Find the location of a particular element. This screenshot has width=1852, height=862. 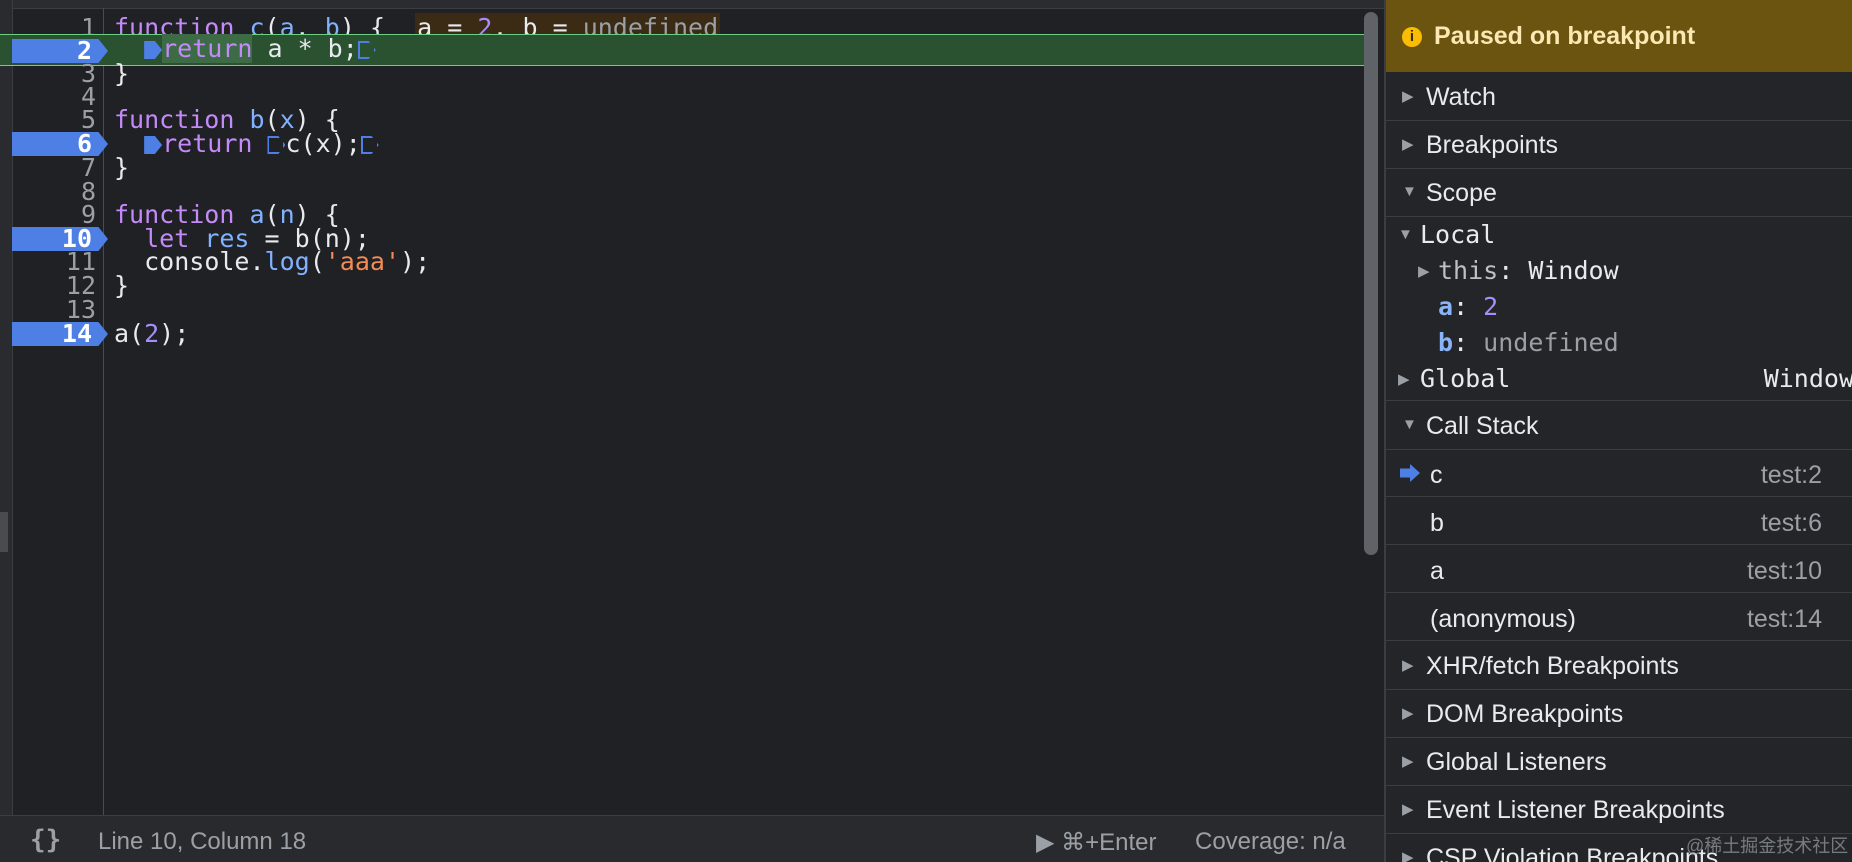

coverage-status: Coverage: n/a is located at coordinates (1270, 841).